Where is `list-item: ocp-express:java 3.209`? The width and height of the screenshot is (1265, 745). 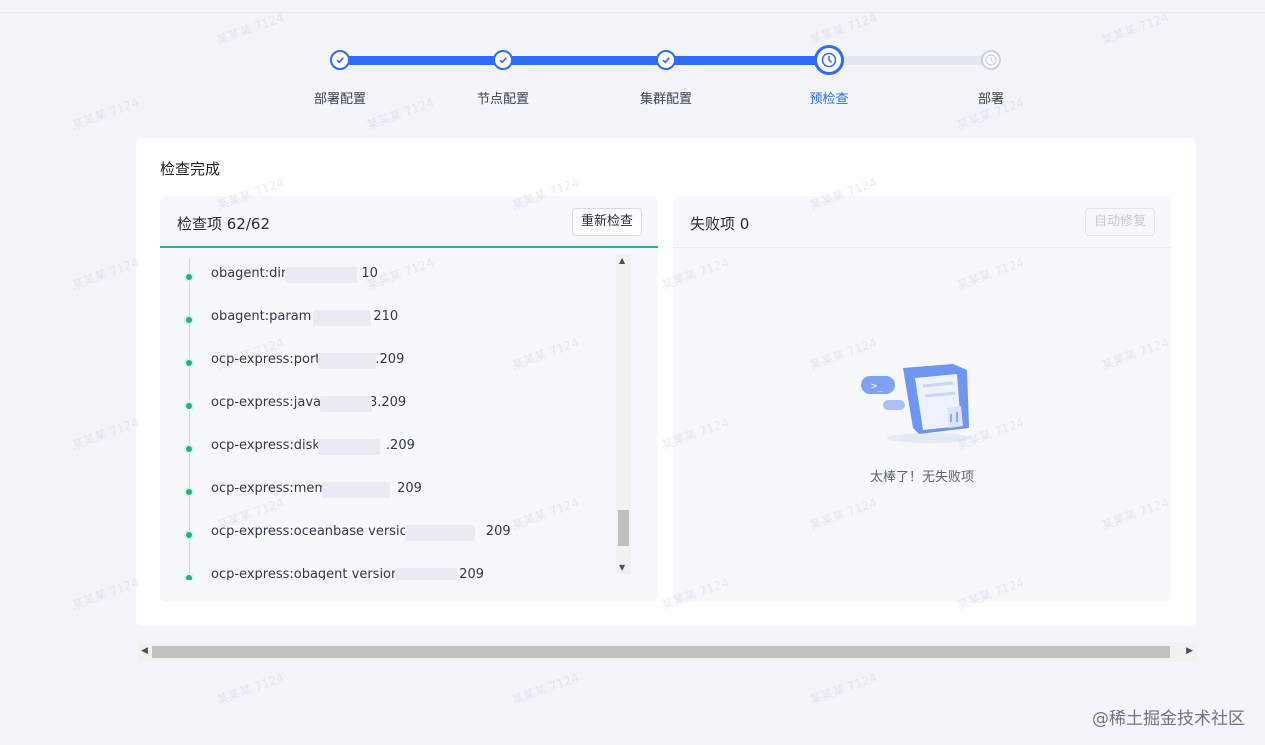
list-item: ocp-express:java 3.209 is located at coordinates (390, 405).